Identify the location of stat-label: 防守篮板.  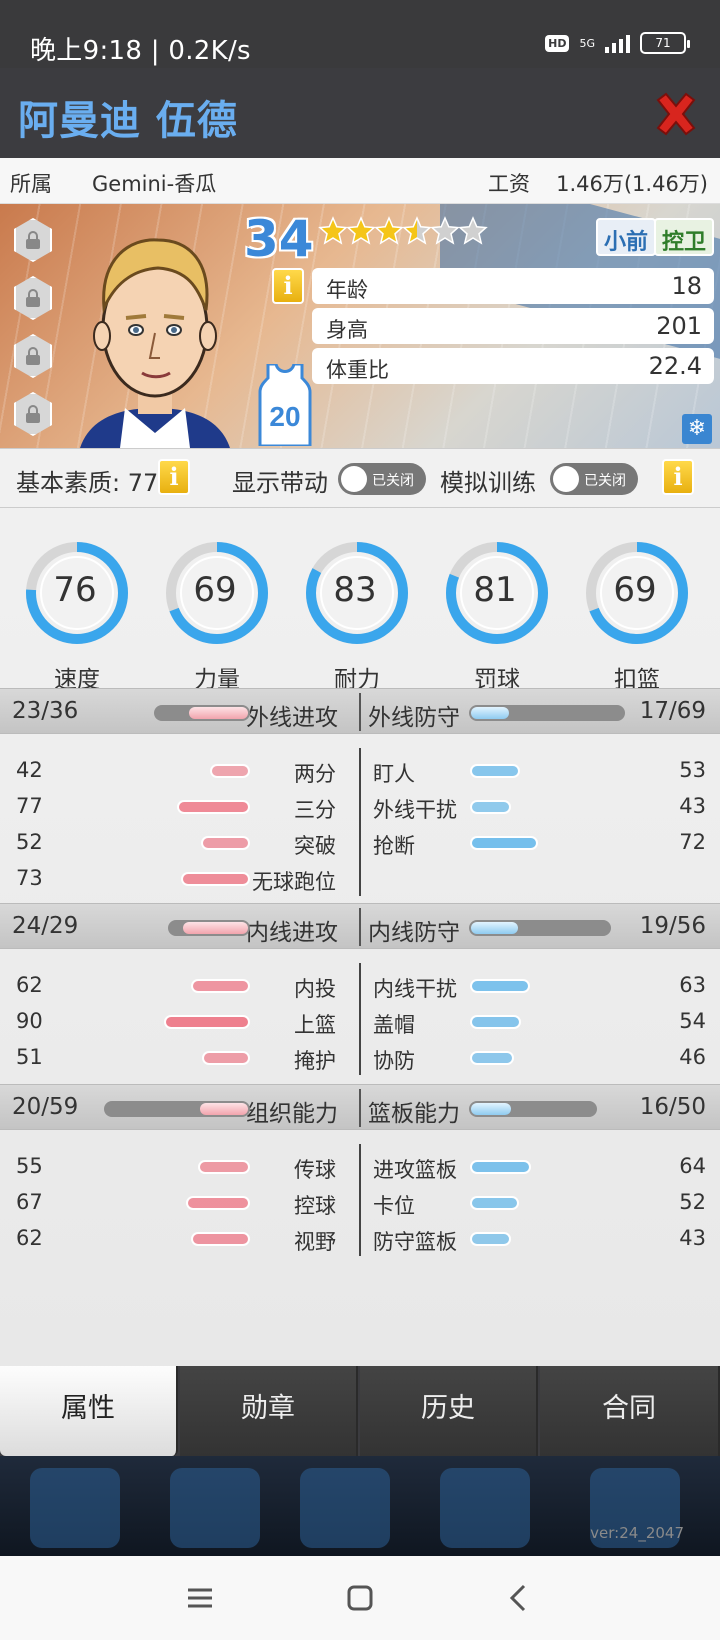
(415, 1242).